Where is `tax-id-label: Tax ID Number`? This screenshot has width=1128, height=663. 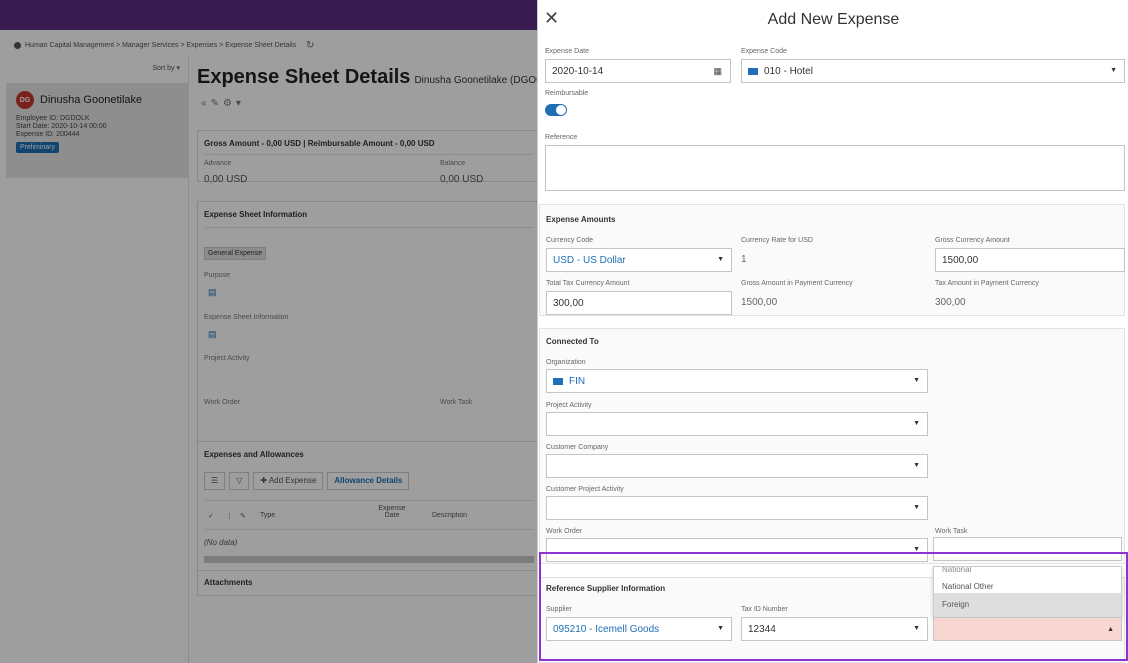 tax-id-label: Tax ID Number is located at coordinates (764, 609).